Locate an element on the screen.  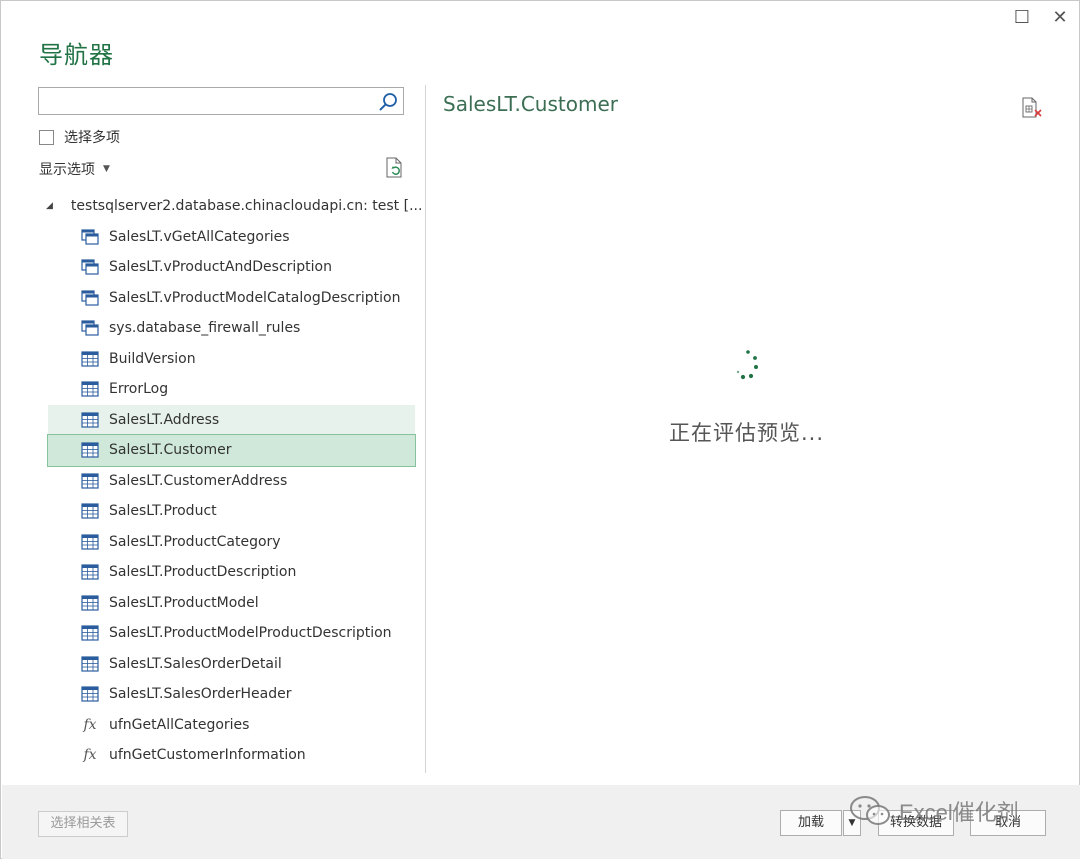
tree-item-label: SalesLT.SalesOrderHeader is located at coordinates (200, 694).